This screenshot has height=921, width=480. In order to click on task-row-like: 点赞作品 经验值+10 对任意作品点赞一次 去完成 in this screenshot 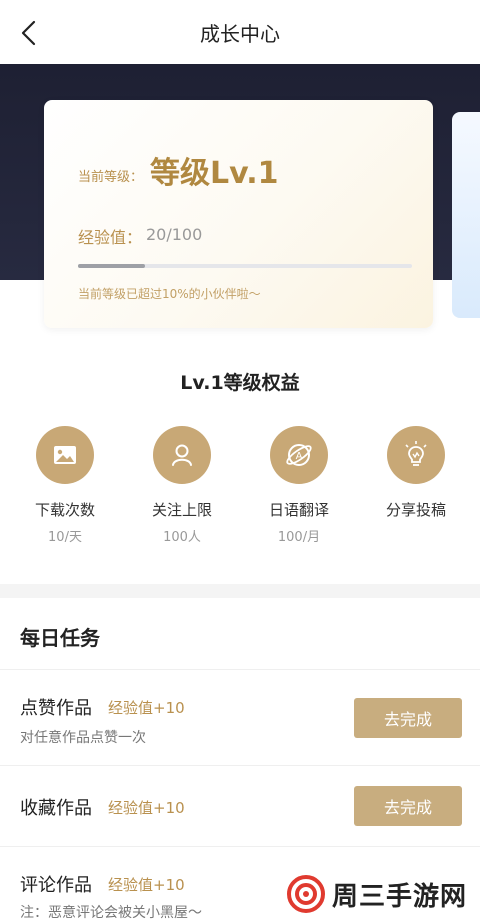, I will do `click(240, 717)`.